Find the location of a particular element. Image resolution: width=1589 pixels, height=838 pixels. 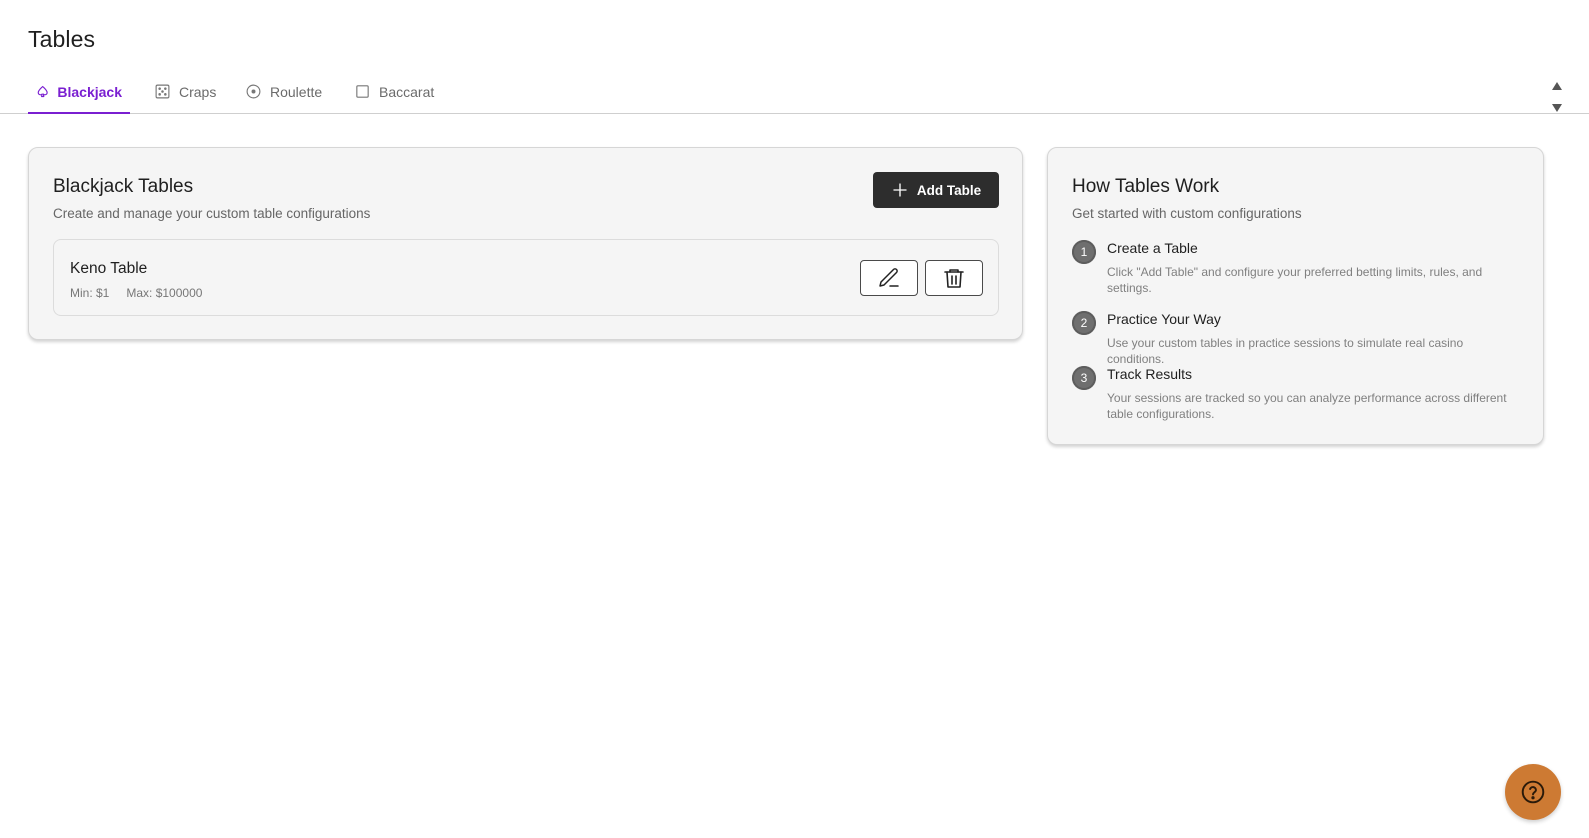

table-limits: Min: $1 Max: $100000 is located at coordinates (136, 293).